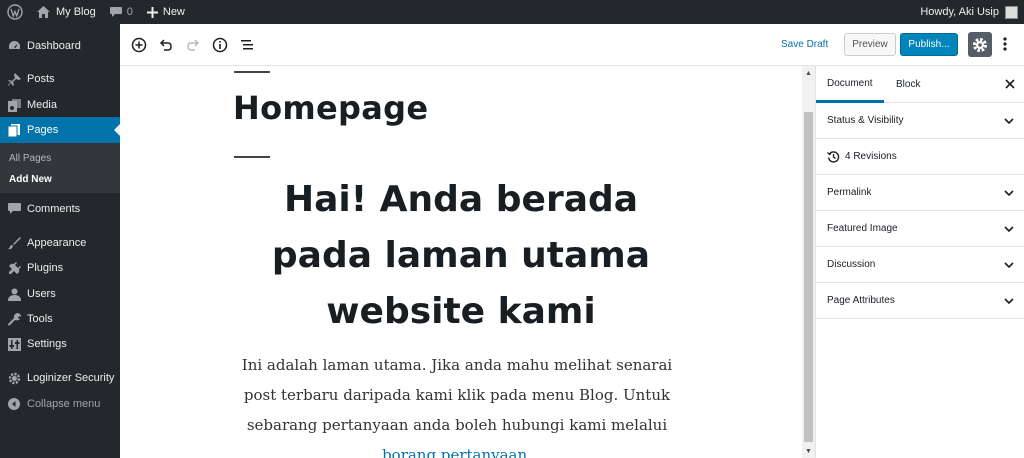 This screenshot has width=1024, height=458. Describe the element at coordinates (47, 344) in the screenshot. I see `sidebar-item-label: Settings` at that location.